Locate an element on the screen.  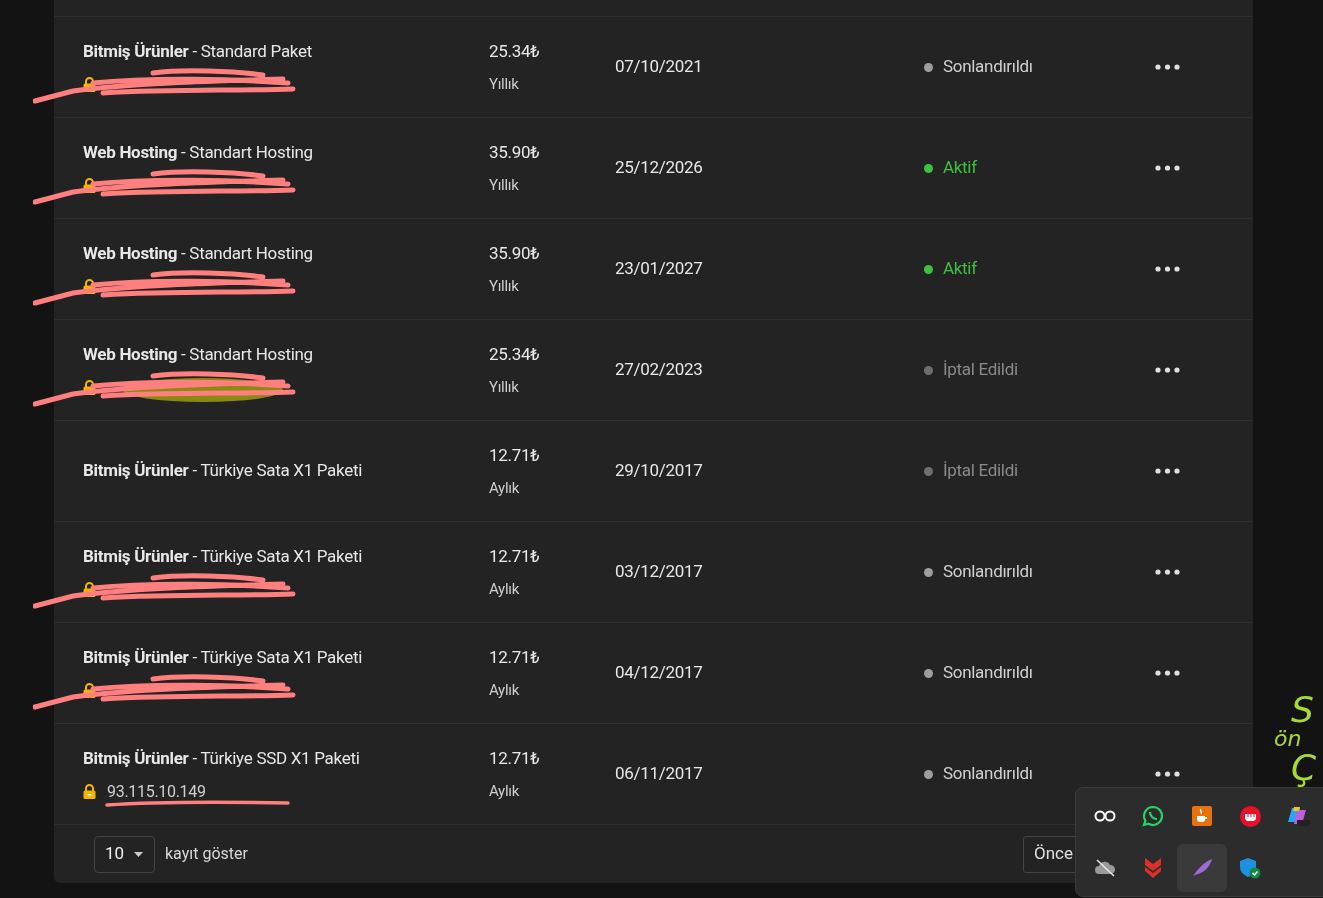
chat-icon is located at coordinates (1153, 816).